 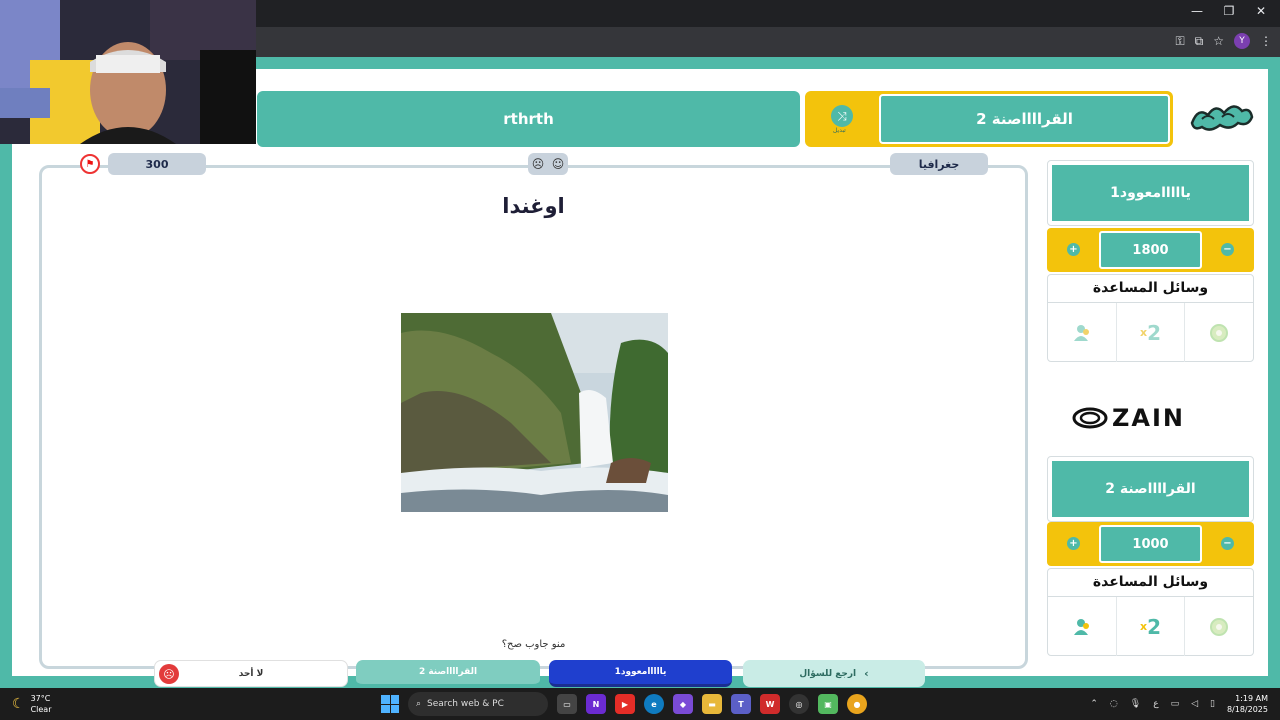 What do you see at coordinates (712, 704) in the screenshot?
I see `file-explorer-icon: ▬` at bounding box center [712, 704].